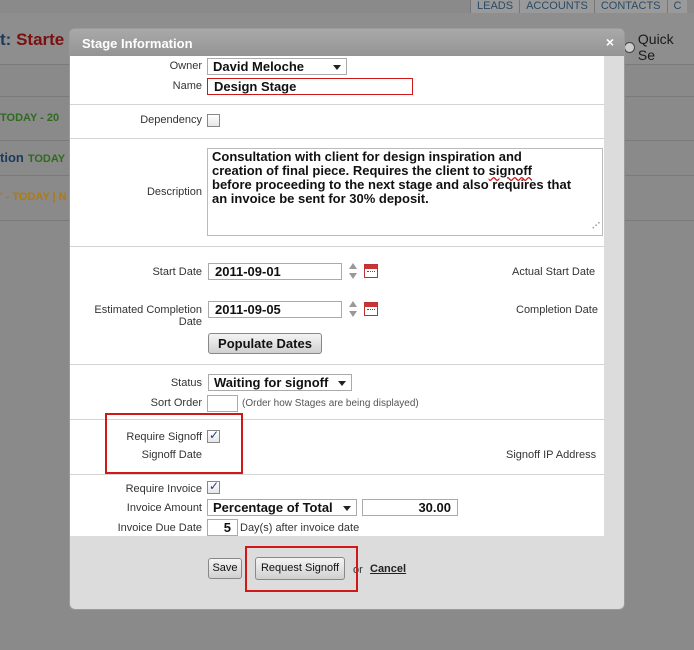 The width and height of the screenshot is (694, 650). I want to click on resize-grip-icon: ⋰, so click(596, 226).